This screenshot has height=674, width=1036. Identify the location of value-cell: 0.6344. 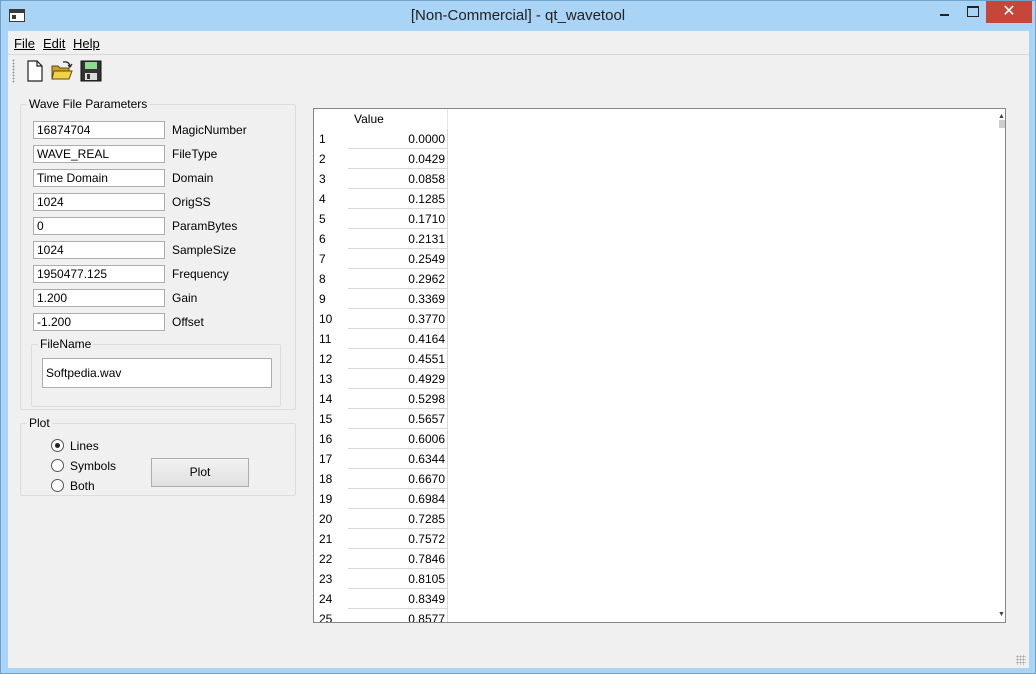
(398, 459).